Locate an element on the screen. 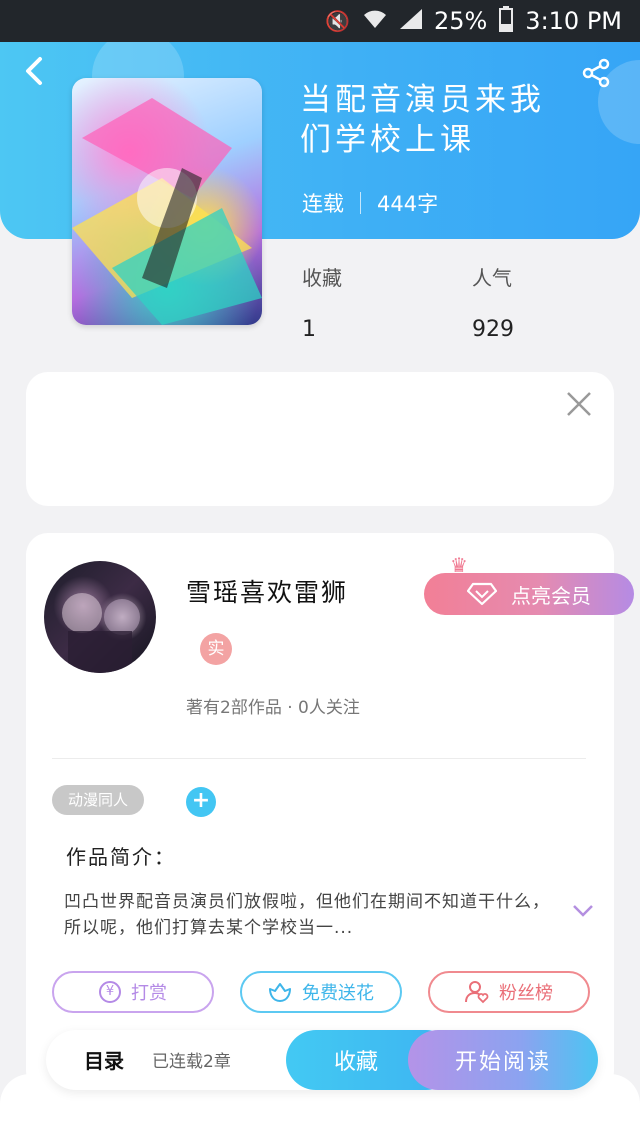 This screenshot has height=1138, width=640. clock: 3:10 PM is located at coordinates (573, 21).